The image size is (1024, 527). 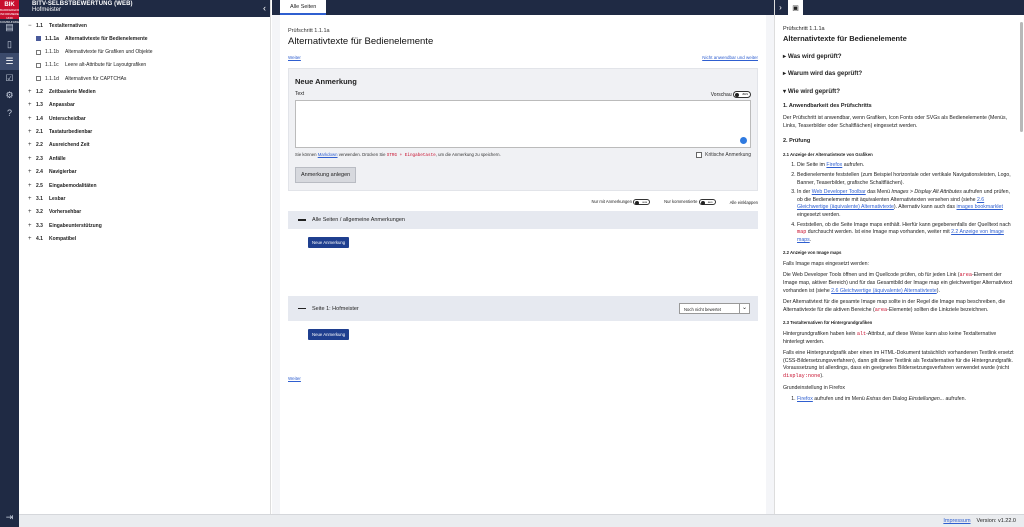 What do you see at coordinates (9, 61) in the screenshot?
I see `list-icon: ☰` at bounding box center [9, 61].